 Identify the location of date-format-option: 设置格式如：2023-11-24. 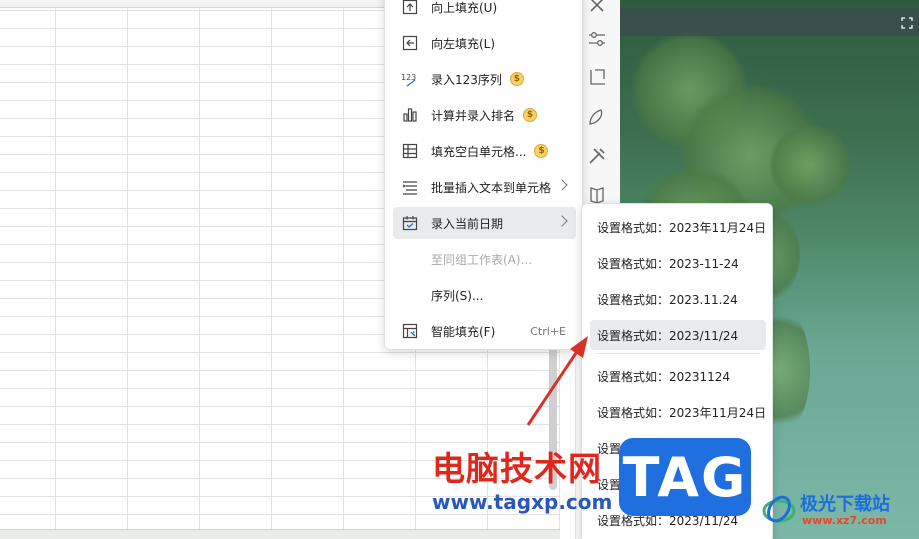
(678, 263).